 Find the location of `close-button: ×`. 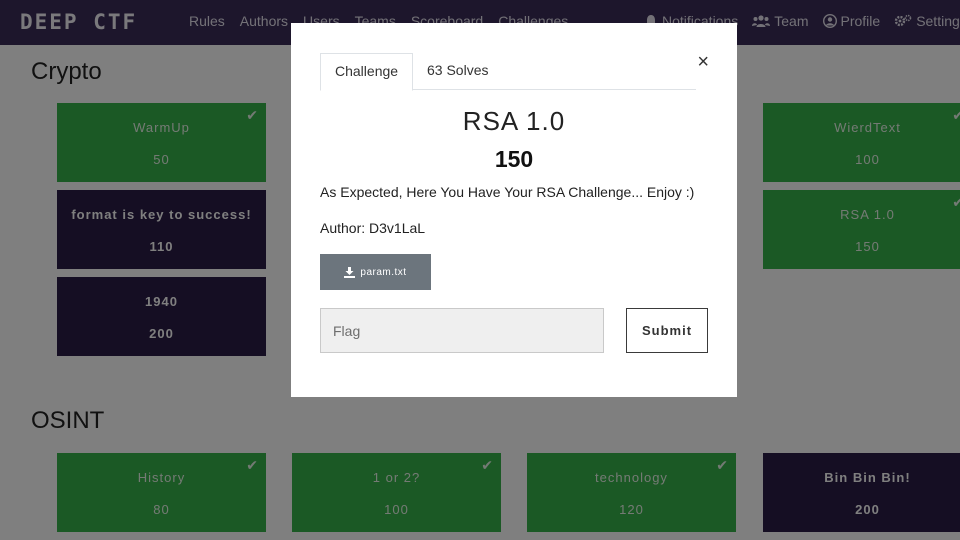

close-button: × is located at coordinates (703, 62).